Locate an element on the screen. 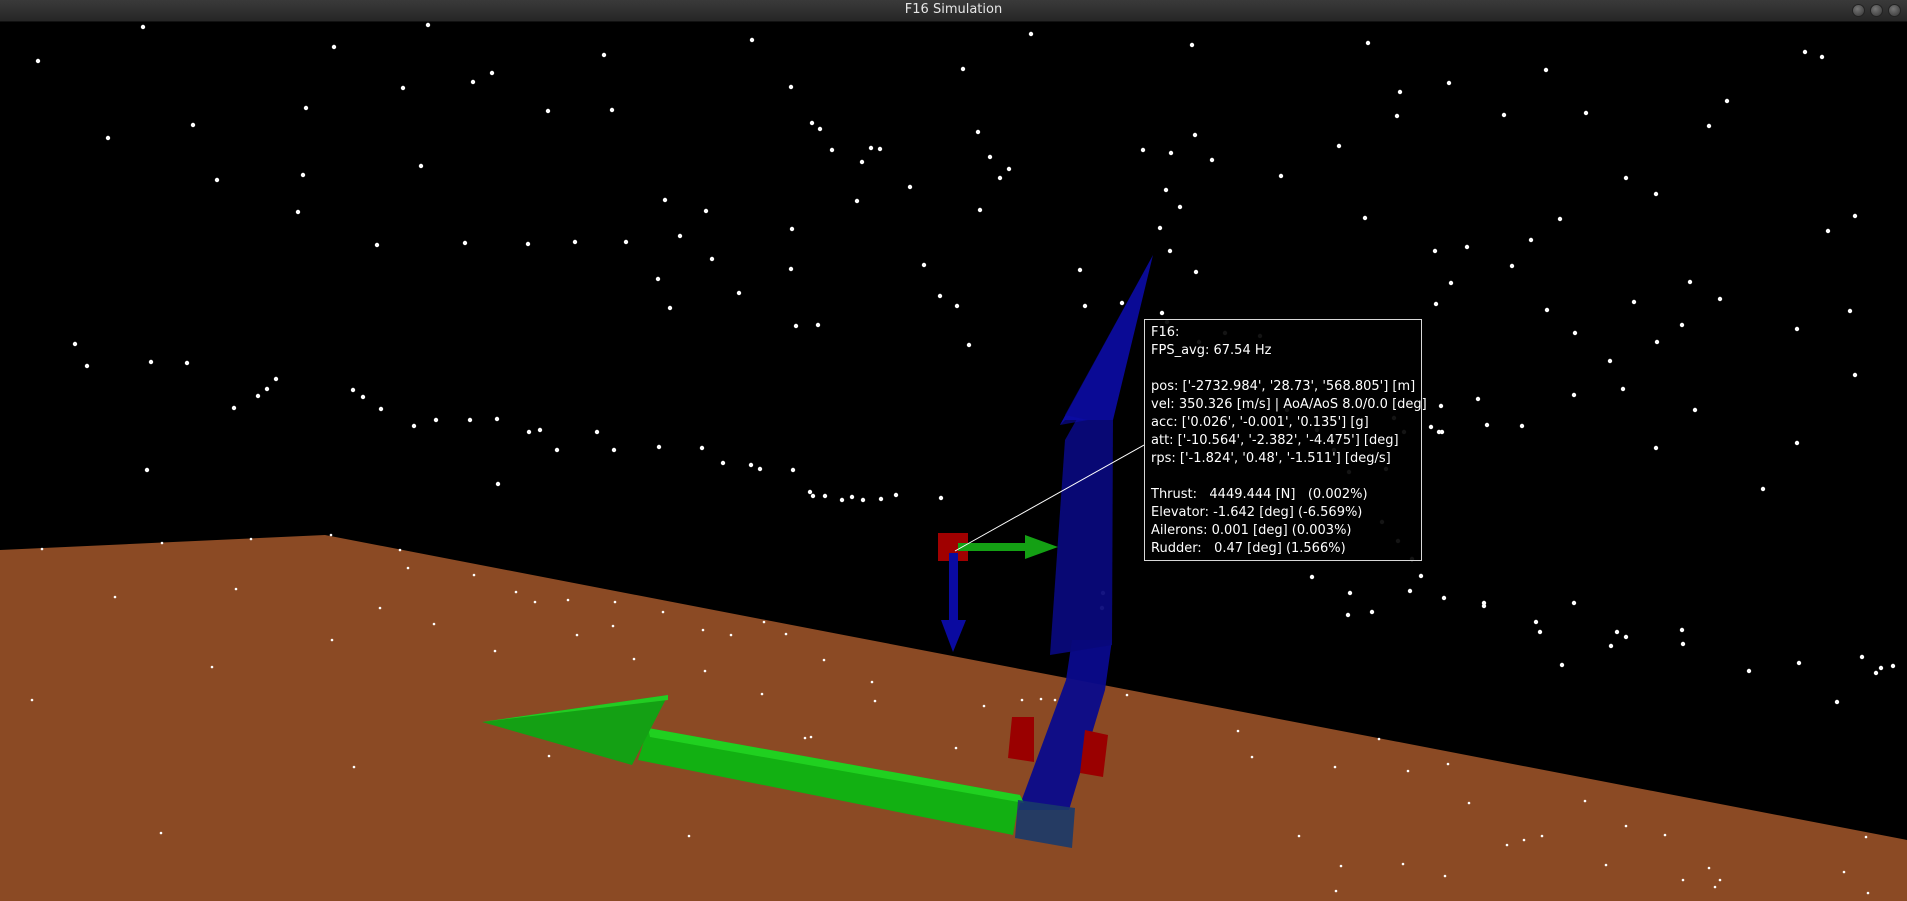  maximize-button is located at coordinates (1876, 10).